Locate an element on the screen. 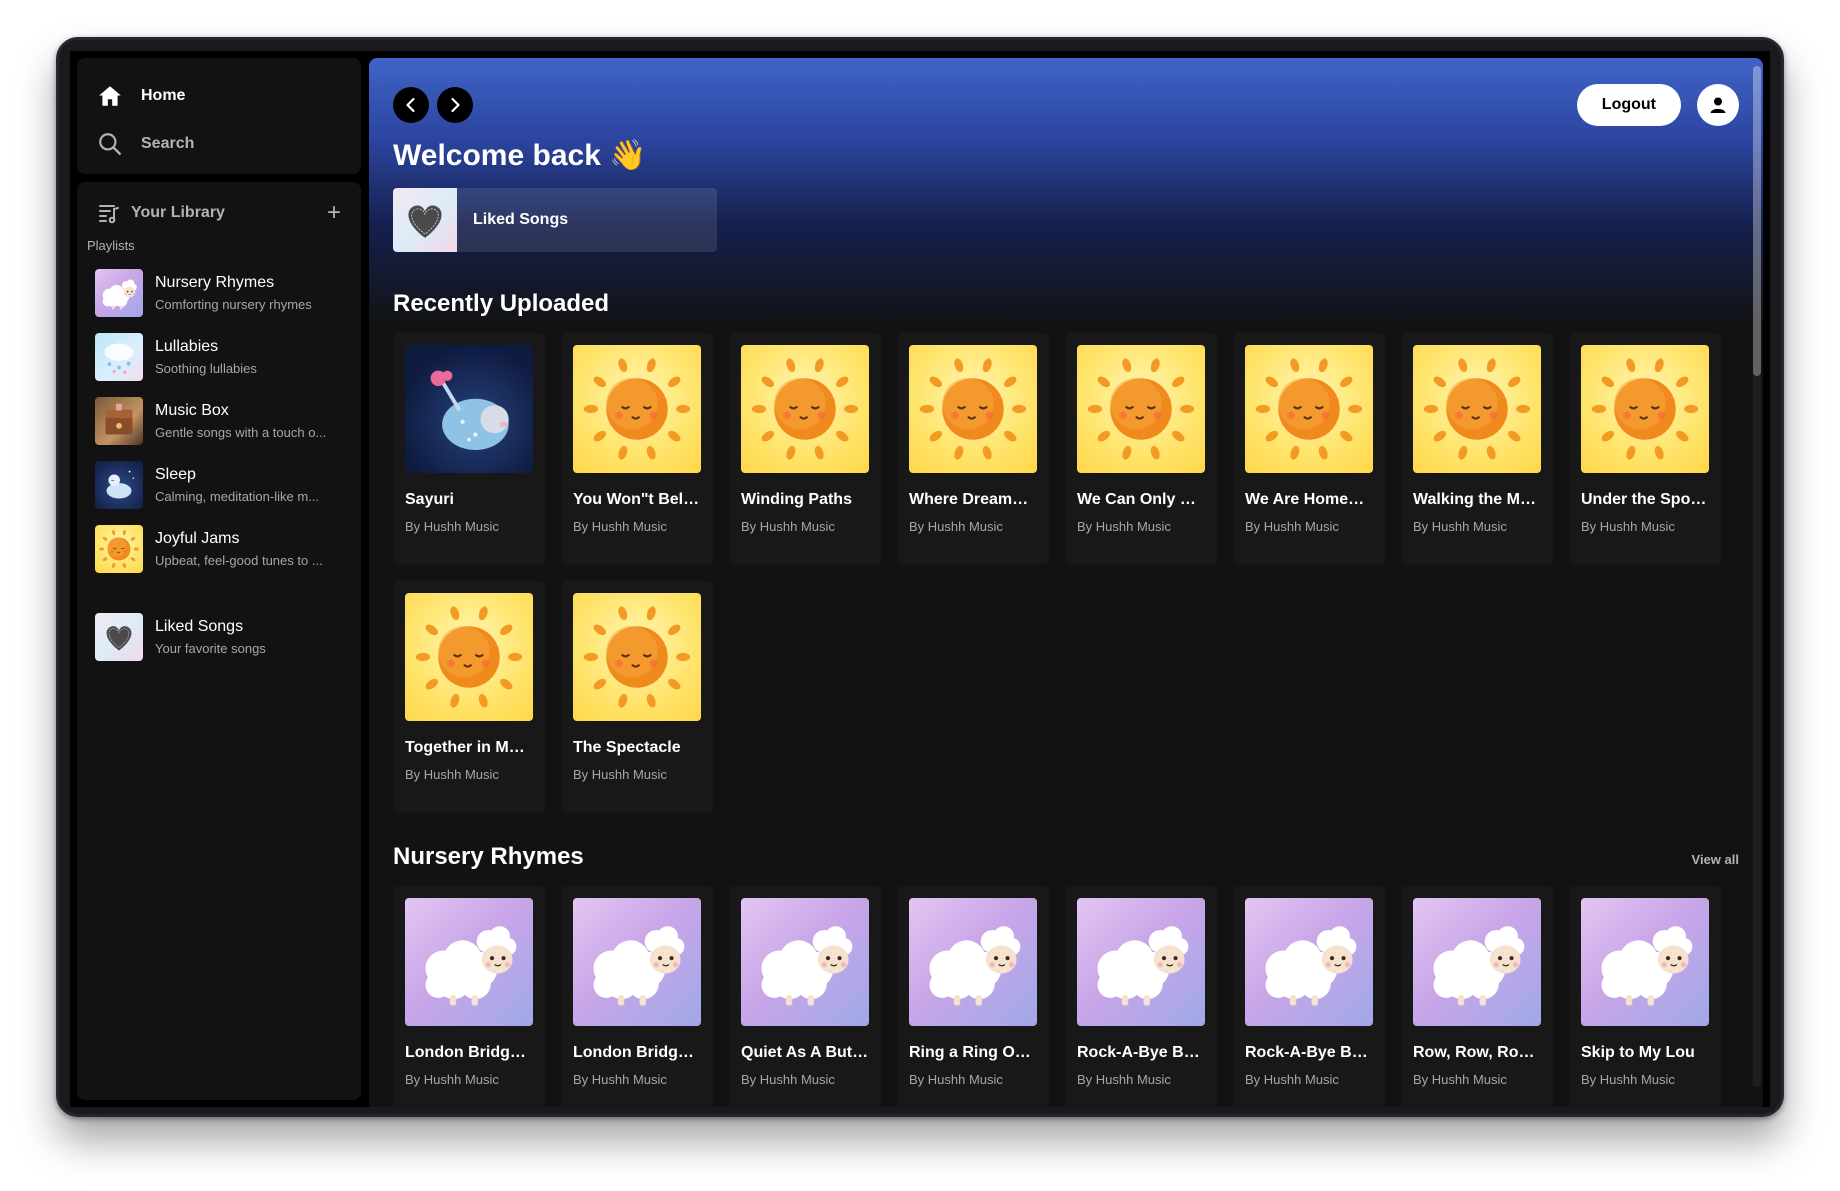 The height and width of the screenshot is (1191, 1840). chevron-right-icon is located at coordinates (455, 105).